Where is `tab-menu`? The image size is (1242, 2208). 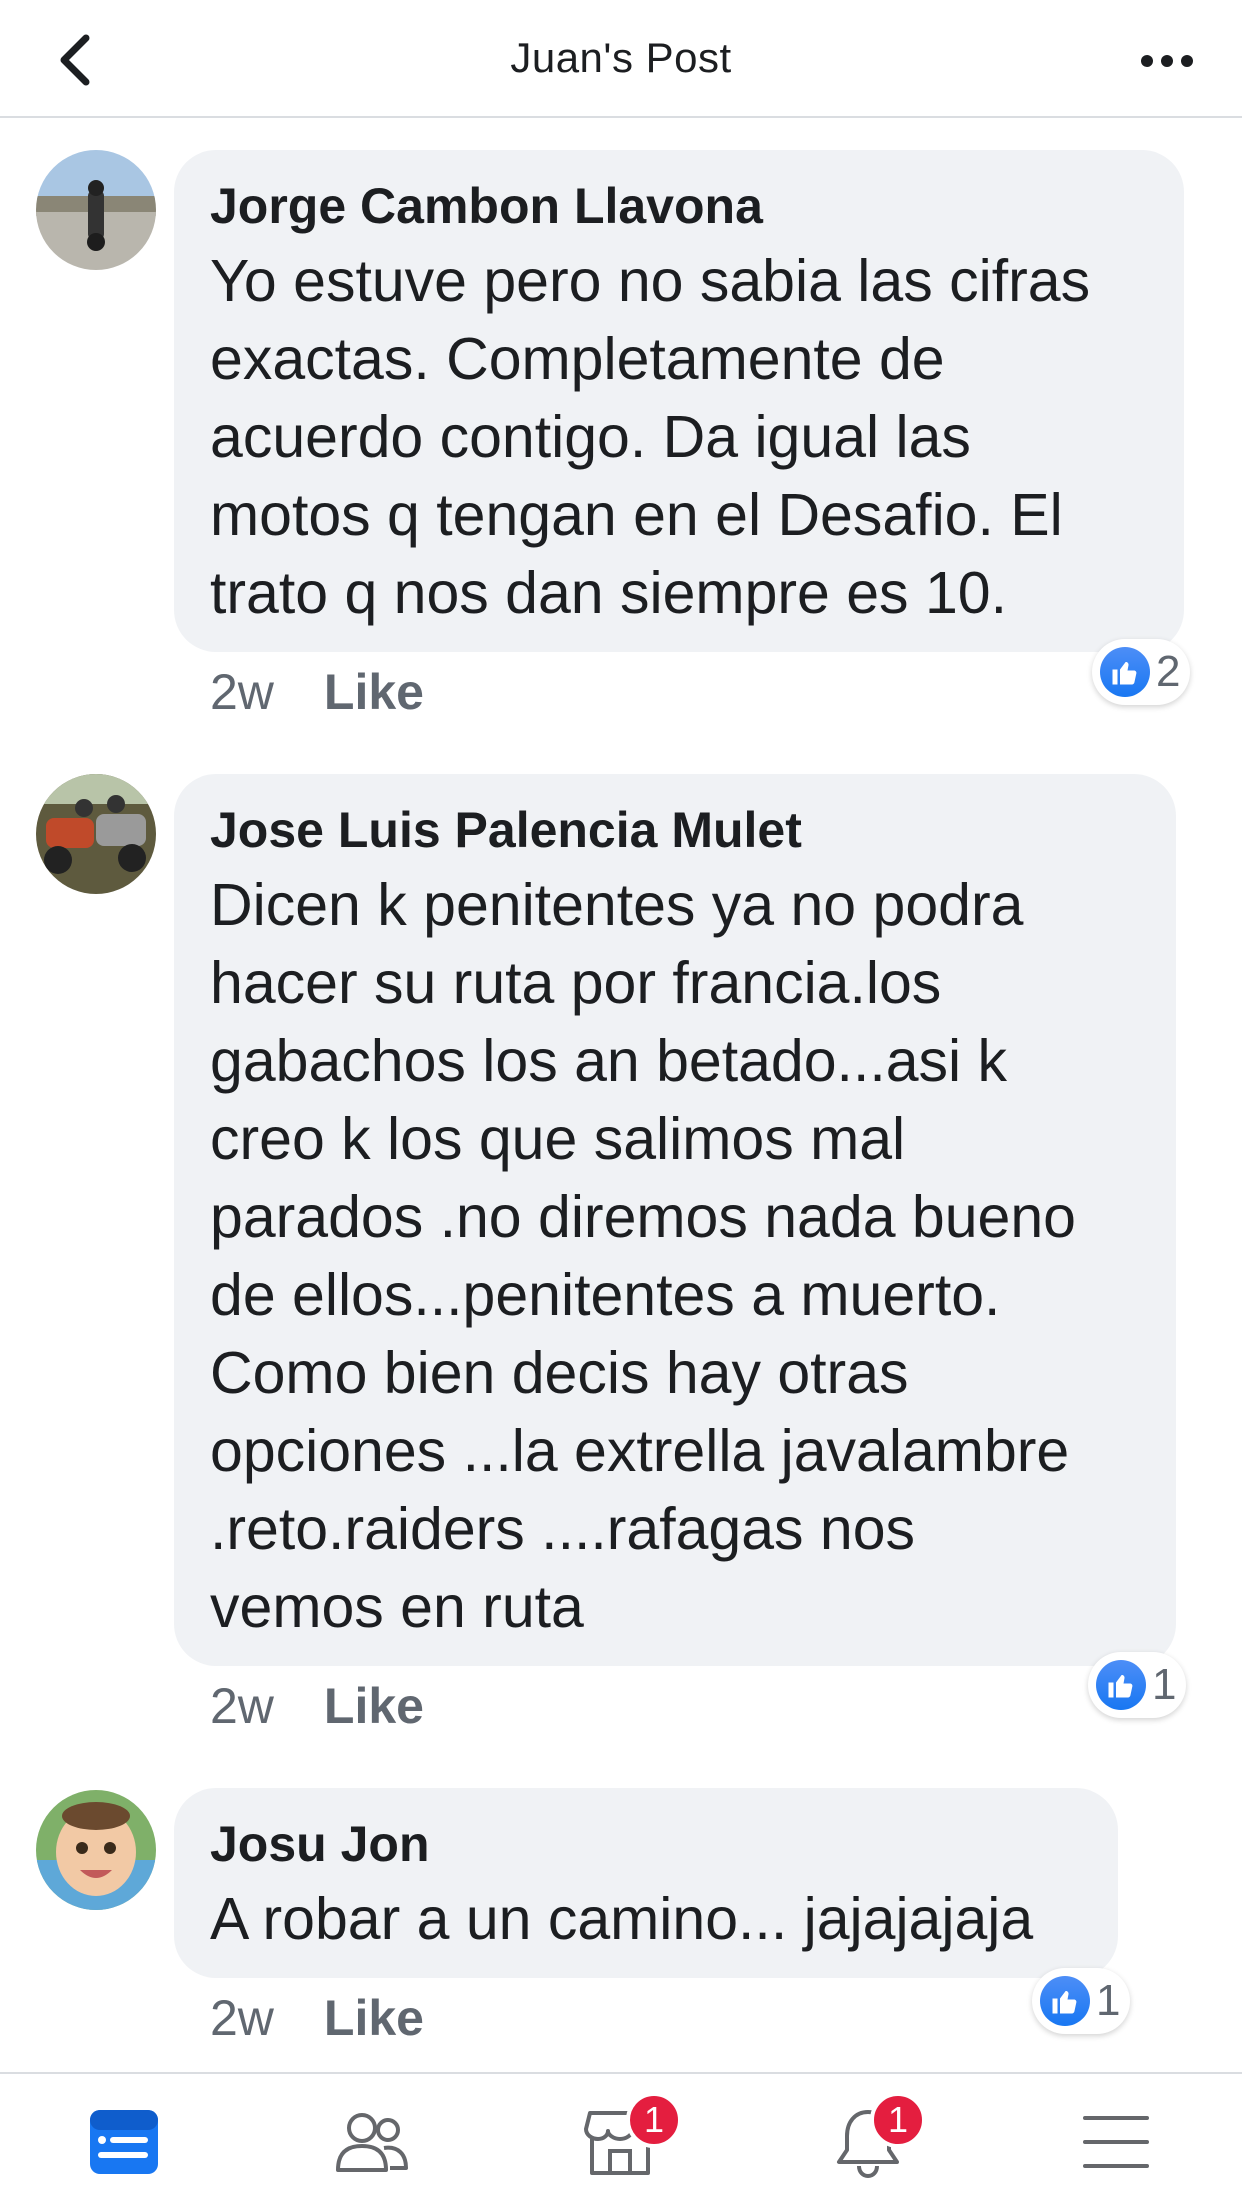 tab-menu is located at coordinates (1116, 2141).